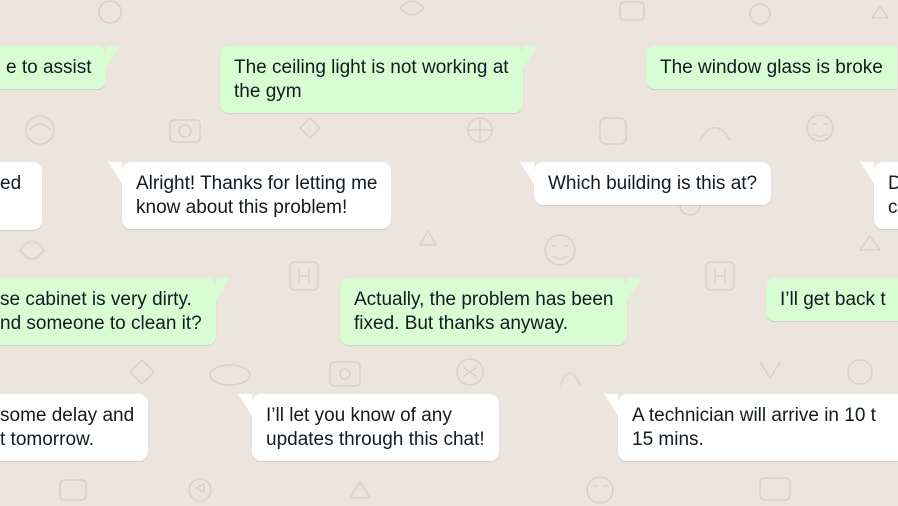 This screenshot has width=898, height=506. What do you see at coordinates (67, 415) in the screenshot?
I see `message-text: some delay and` at bounding box center [67, 415].